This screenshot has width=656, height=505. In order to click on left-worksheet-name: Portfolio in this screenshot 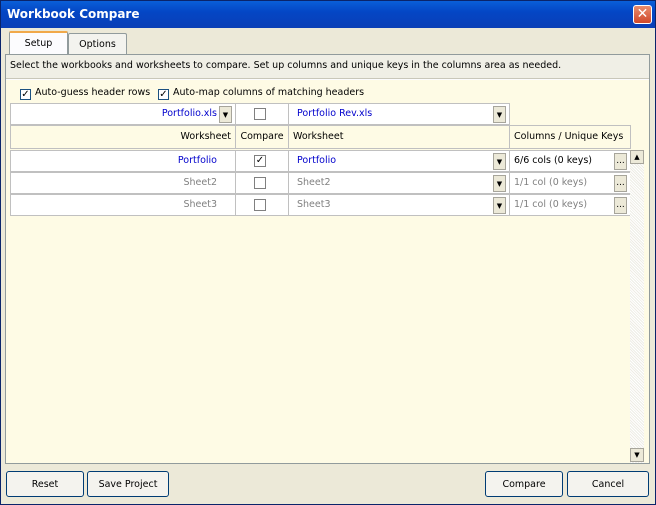, I will do `click(197, 160)`.